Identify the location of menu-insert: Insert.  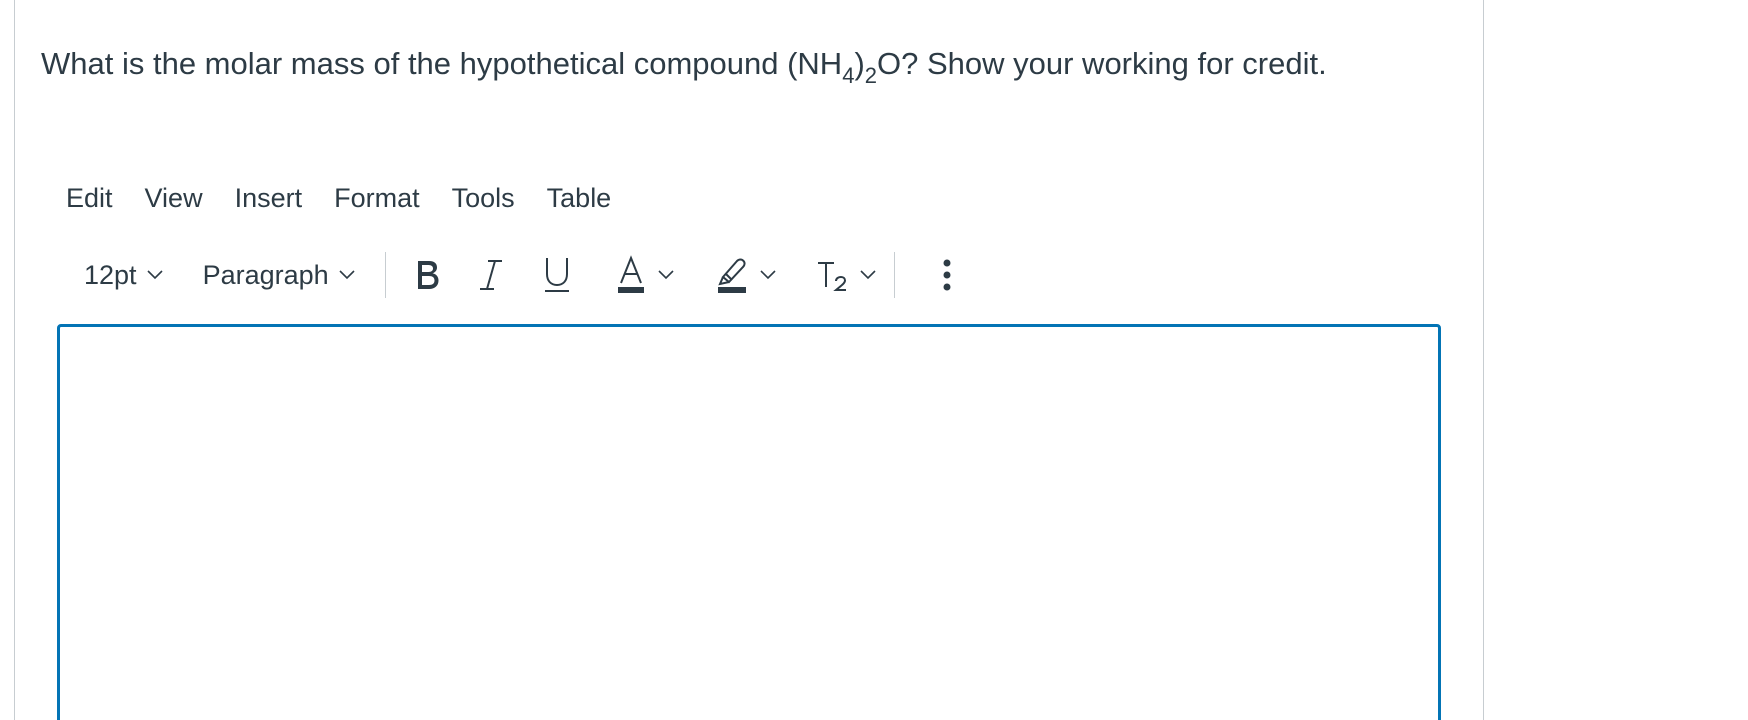
(269, 198).